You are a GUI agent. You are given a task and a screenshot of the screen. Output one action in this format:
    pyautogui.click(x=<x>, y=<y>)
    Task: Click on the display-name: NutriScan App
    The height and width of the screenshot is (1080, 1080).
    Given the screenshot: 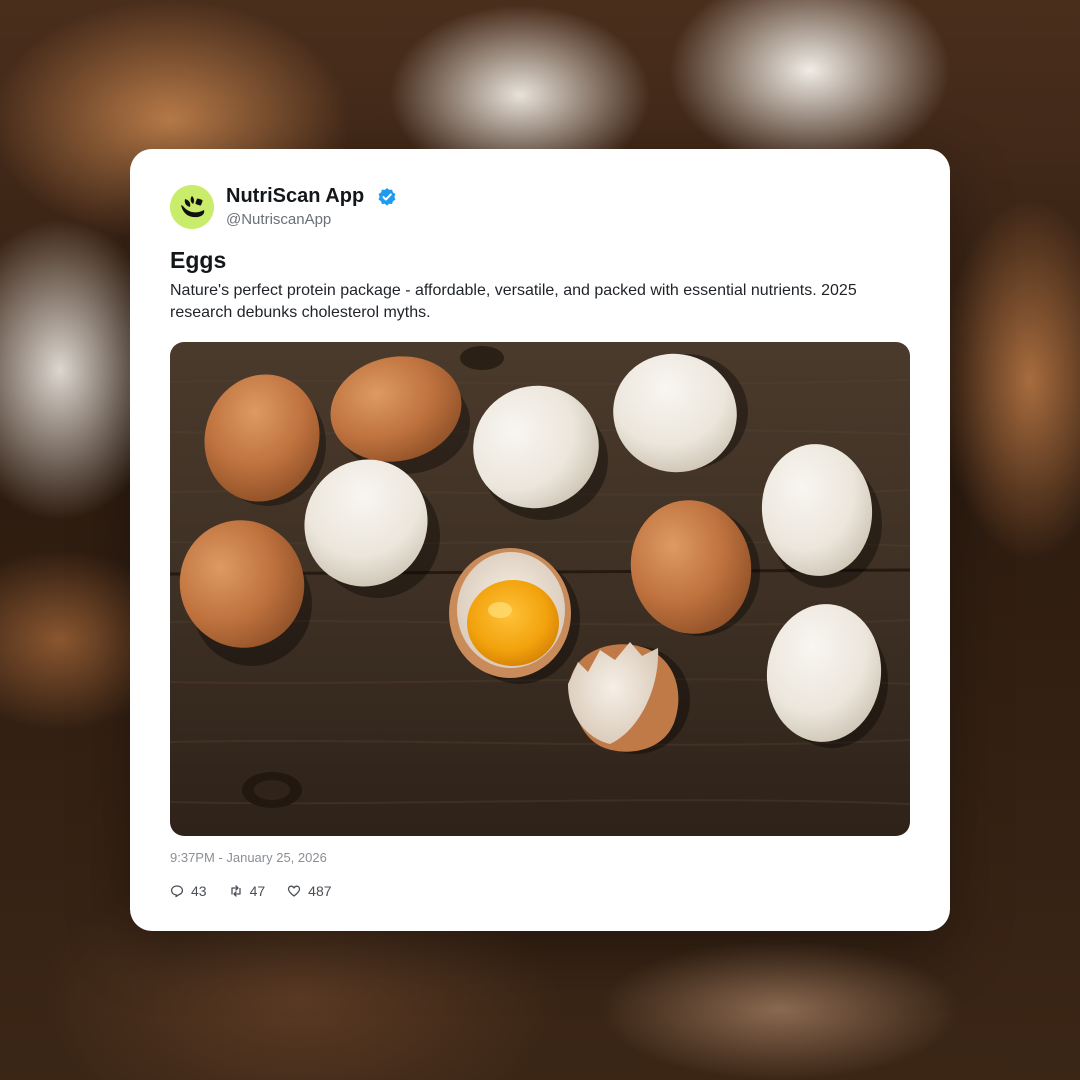 What is the action you would take?
    pyautogui.click(x=295, y=196)
    